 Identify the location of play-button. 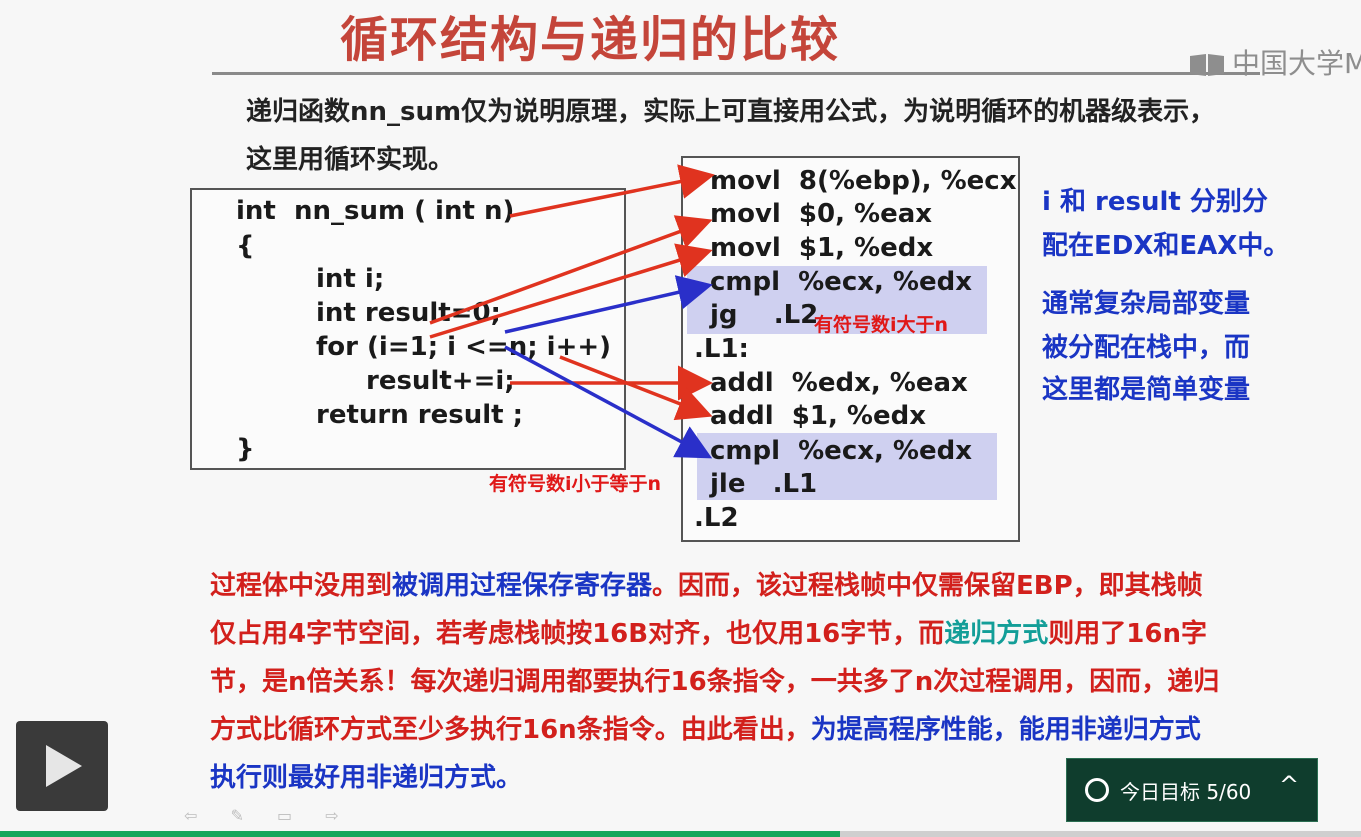
(62, 766).